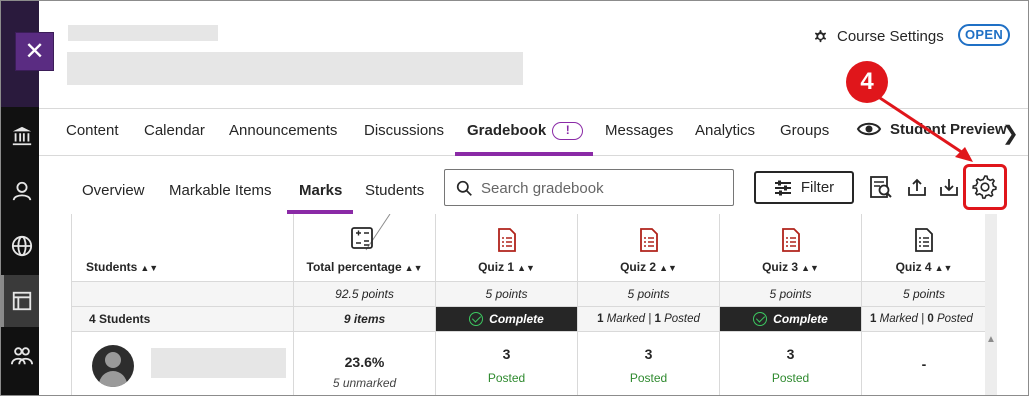 This screenshot has height=396, width=1029. What do you see at coordinates (22, 301) in the screenshot?
I see `courses-icon` at bounding box center [22, 301].